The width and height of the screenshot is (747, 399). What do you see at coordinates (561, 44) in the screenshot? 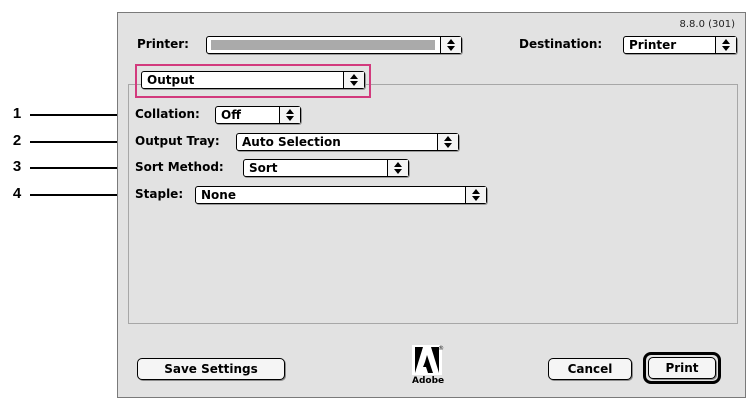
I see `destination-label: Destination:` at bounding box center [561, 44].